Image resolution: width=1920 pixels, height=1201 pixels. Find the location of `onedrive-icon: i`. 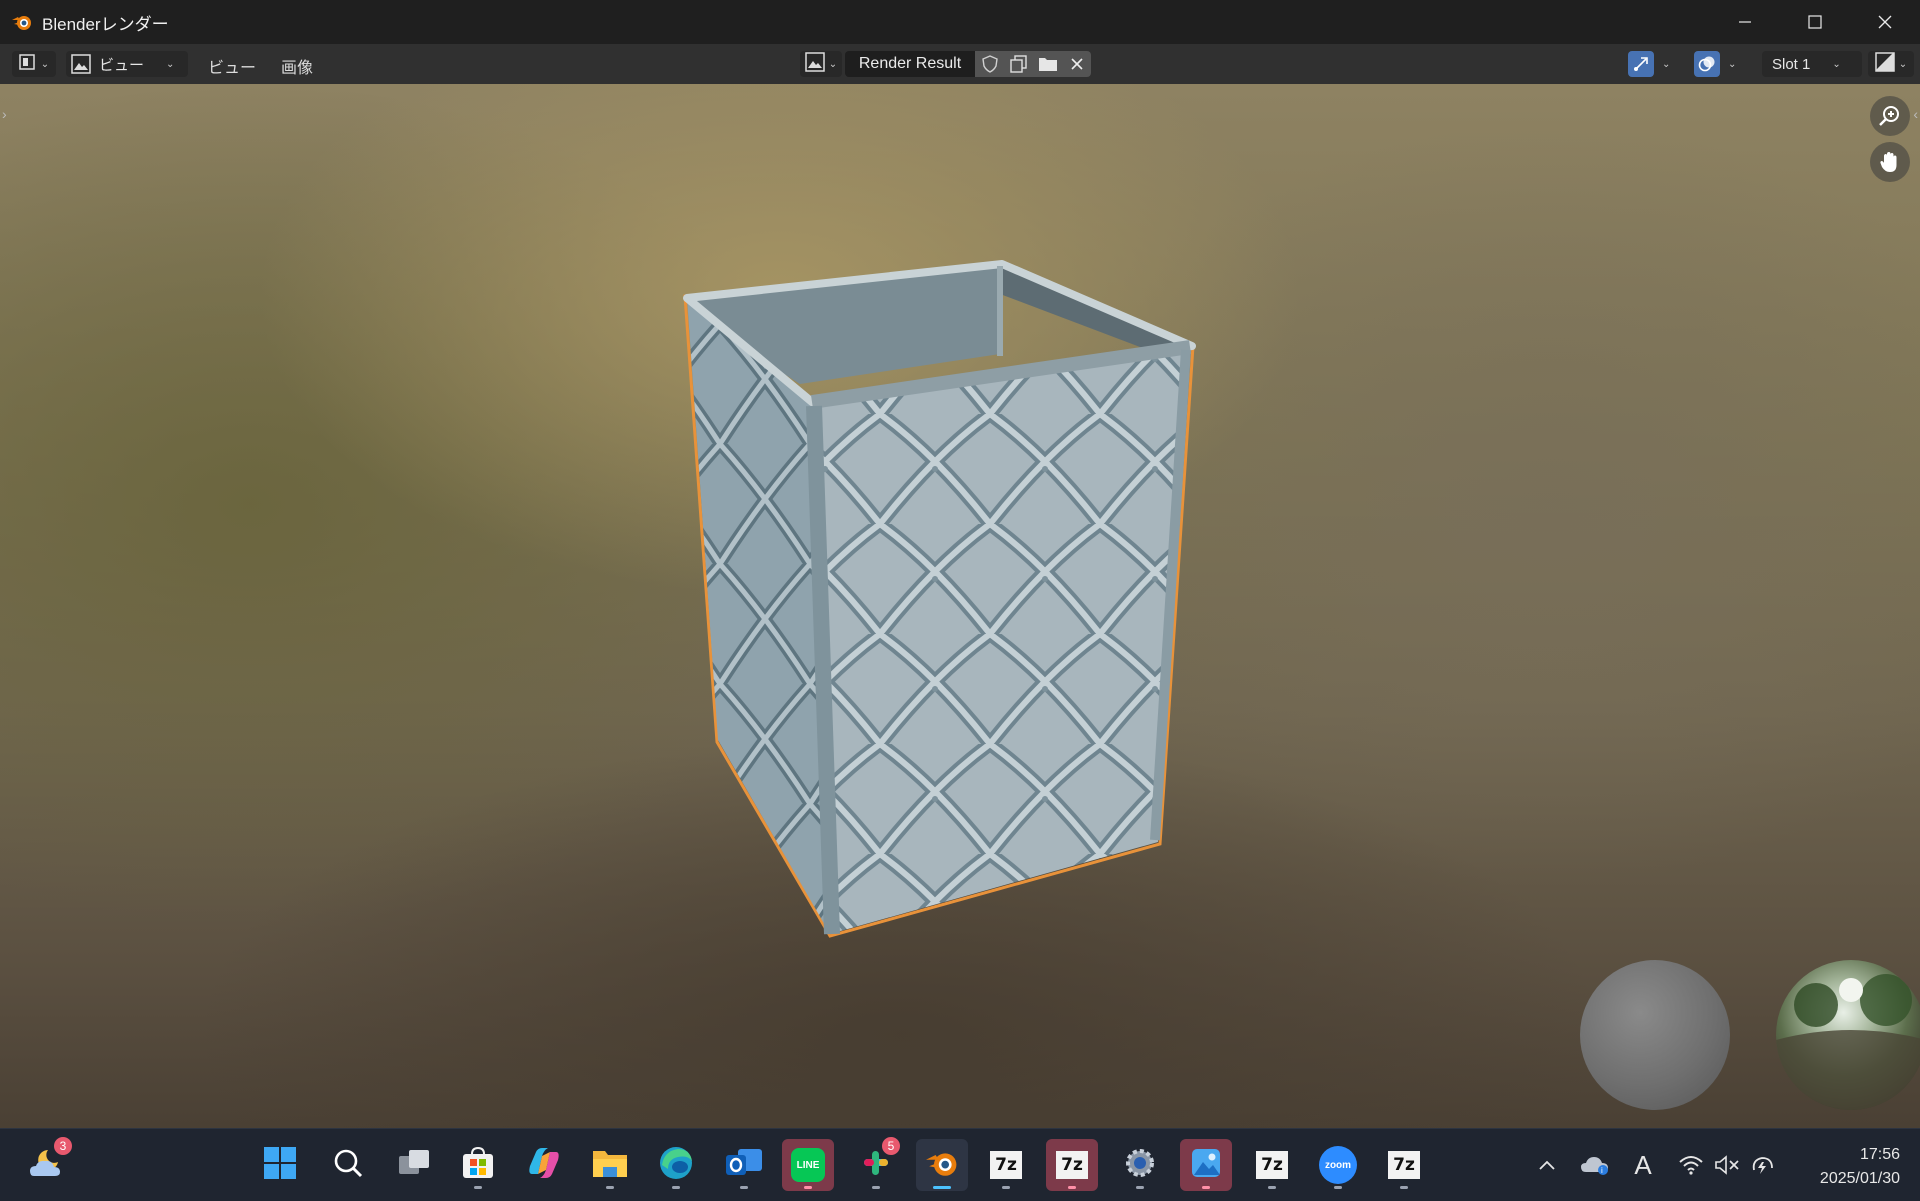

onedrive-icon: i is located at coordinates (1595, 1165).